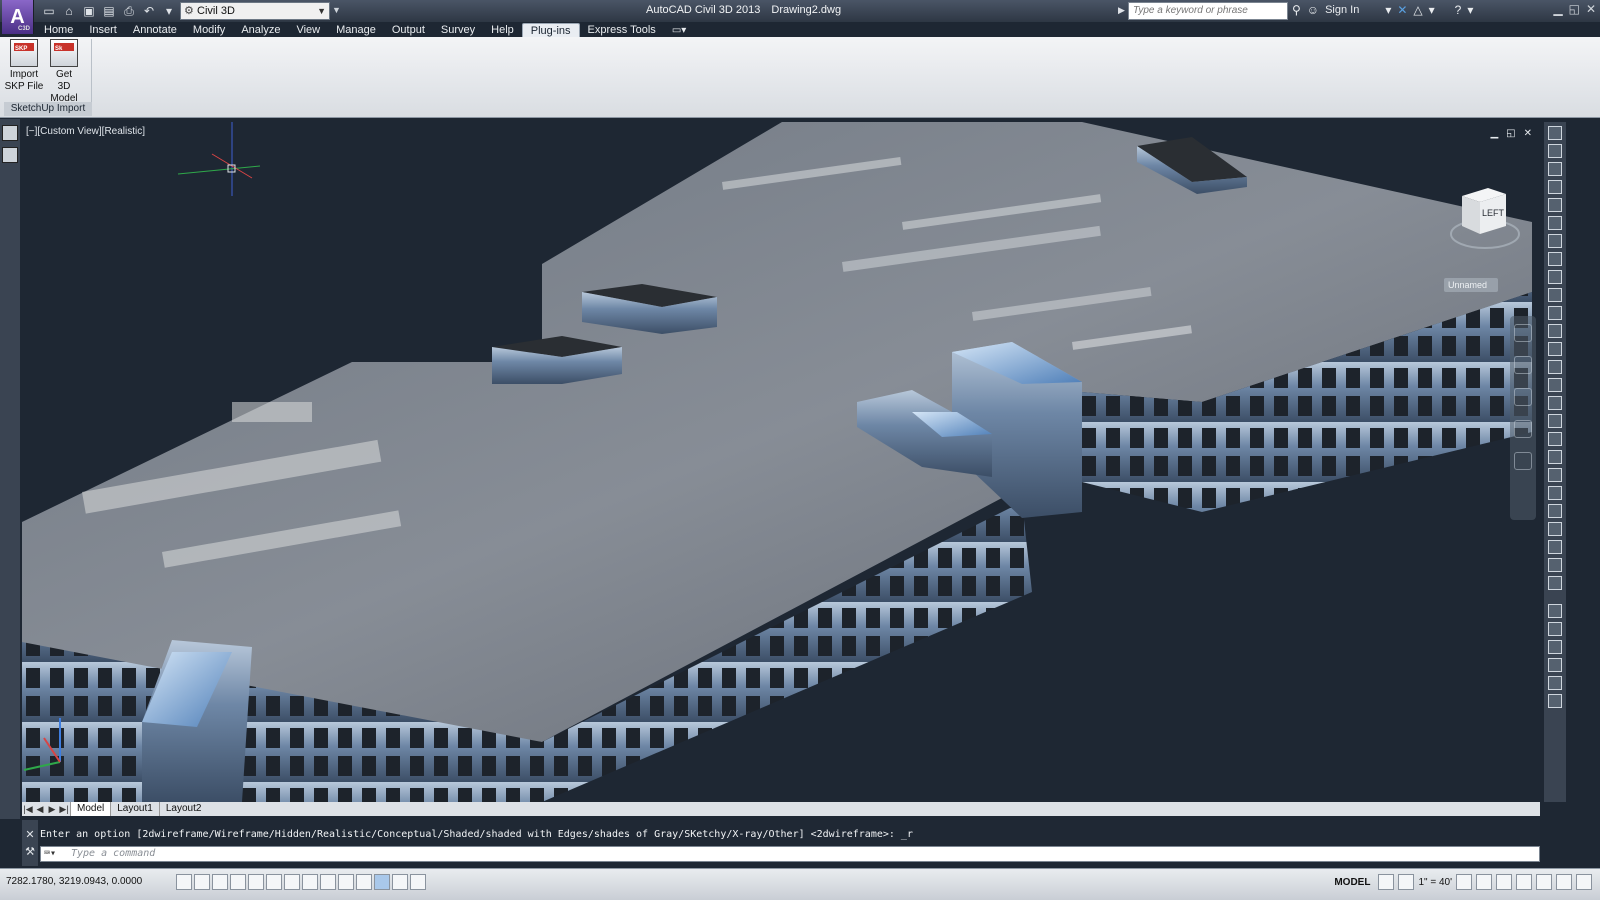 The height and width of the screenshot is (900, 1600). Describe the element at coordinates (1584, 882) in the screenshot. I see `clean-screen-icon` at that location.